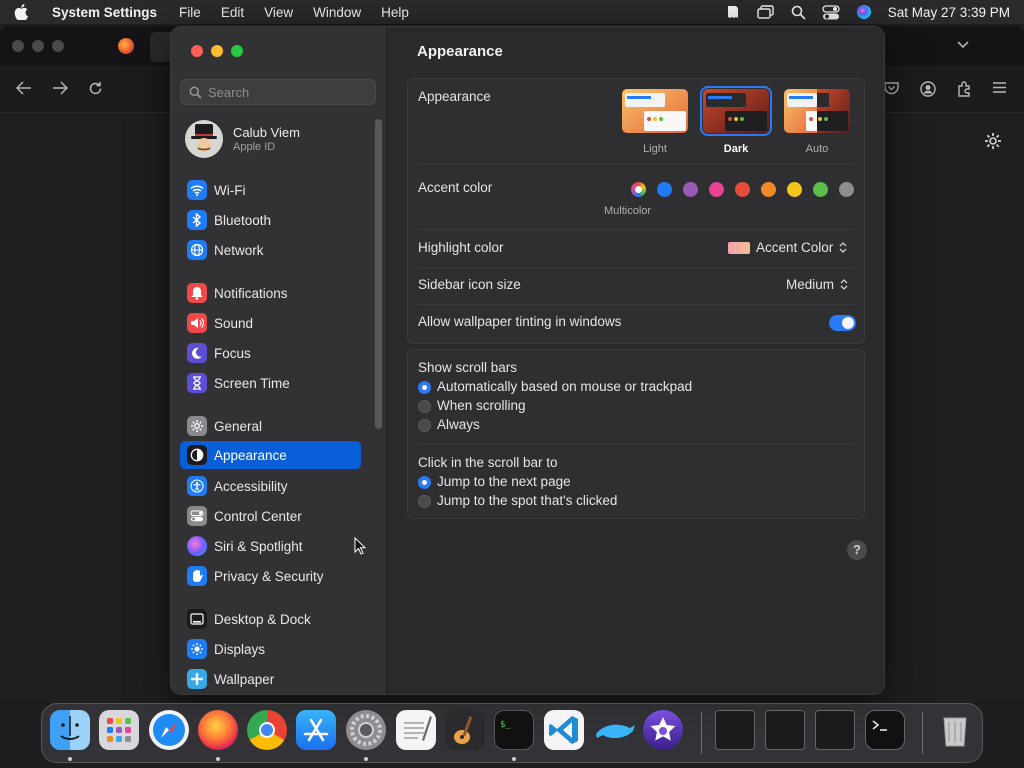 The image size is (1024, 768). I want to click on search-input, so click(283, 92).